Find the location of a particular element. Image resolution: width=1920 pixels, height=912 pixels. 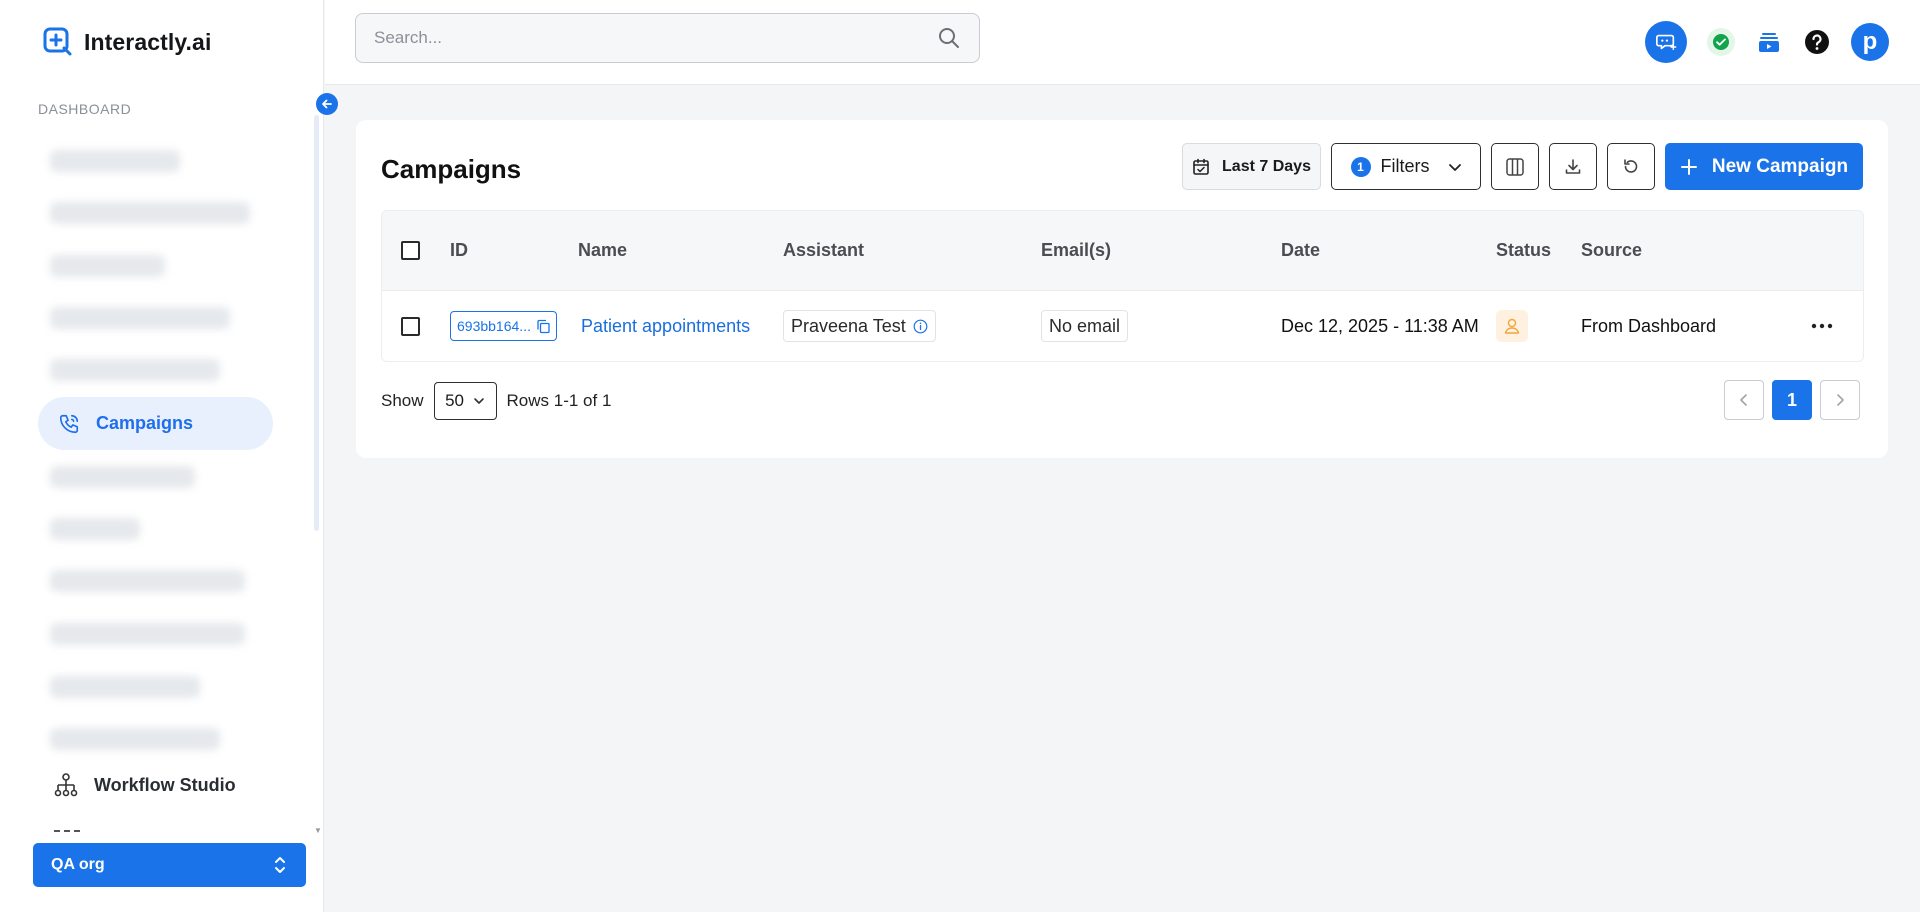

download-button is located at coordinates (1573, 166).